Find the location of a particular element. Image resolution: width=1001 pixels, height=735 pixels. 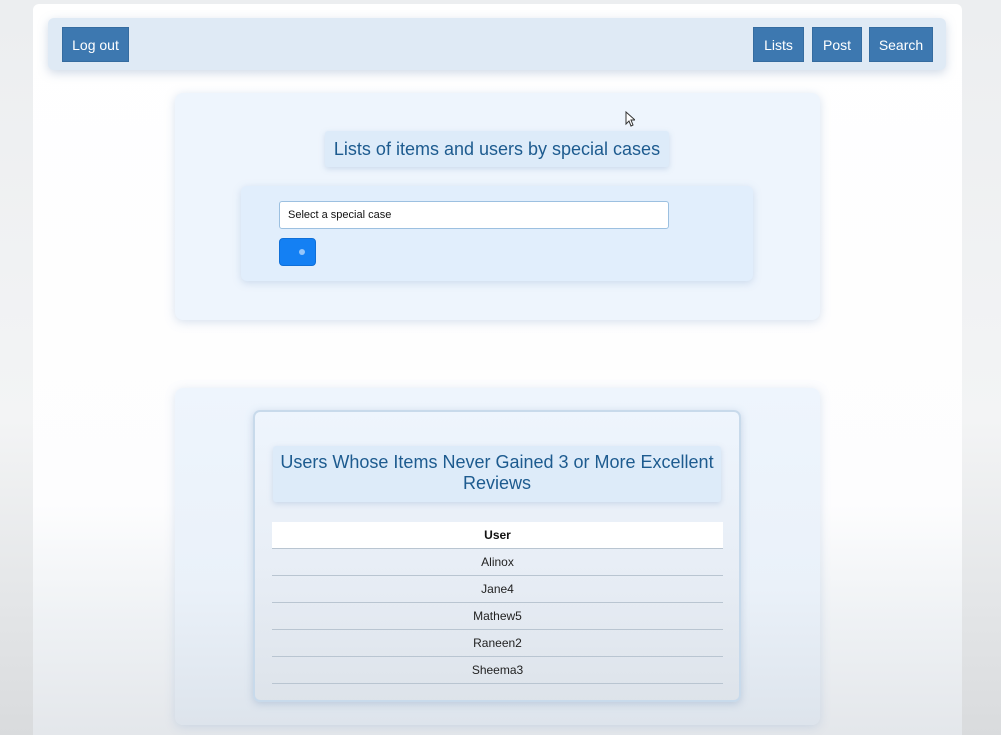

submit-button is located at coordinates (297, 252).